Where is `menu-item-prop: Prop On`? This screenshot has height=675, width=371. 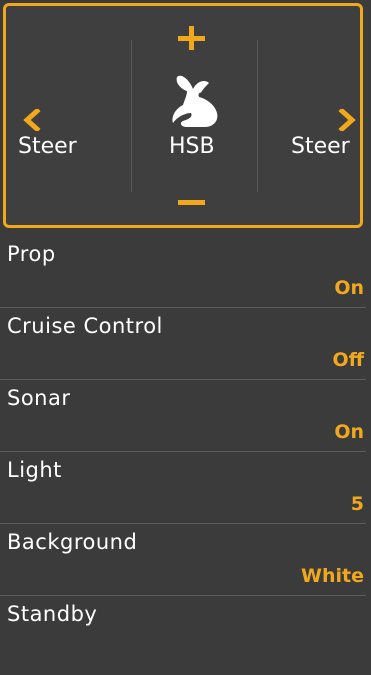
menu-item-prop: Prop On is located at coordinates (183, 272).